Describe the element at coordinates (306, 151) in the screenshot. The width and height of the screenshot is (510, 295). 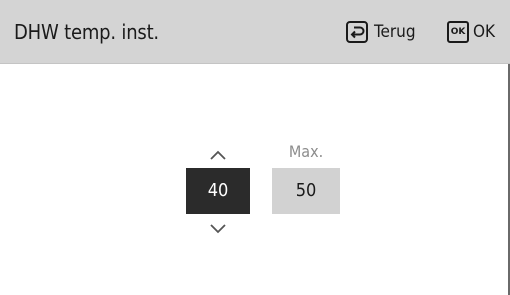
I see `max-label: Max.` at that location.